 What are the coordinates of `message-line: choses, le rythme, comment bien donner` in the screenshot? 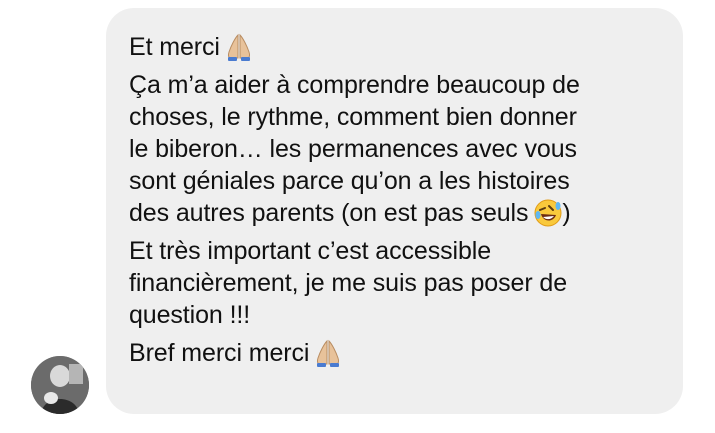 It's located at (397, 117).